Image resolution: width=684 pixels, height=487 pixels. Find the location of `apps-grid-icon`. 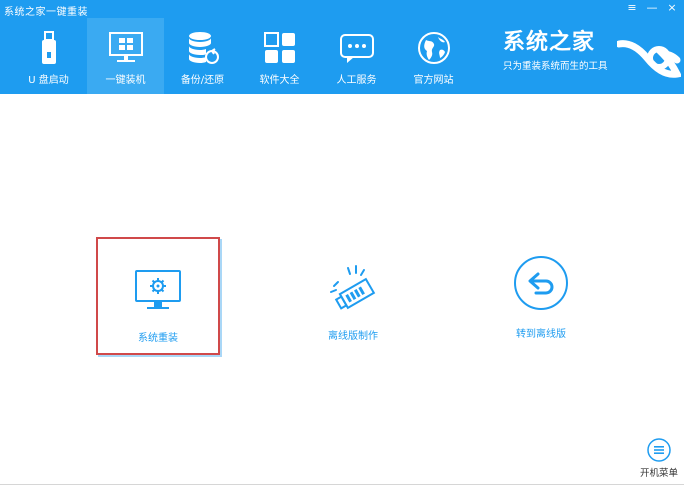

apps-grid-icon is located at coordinates (280, 48).